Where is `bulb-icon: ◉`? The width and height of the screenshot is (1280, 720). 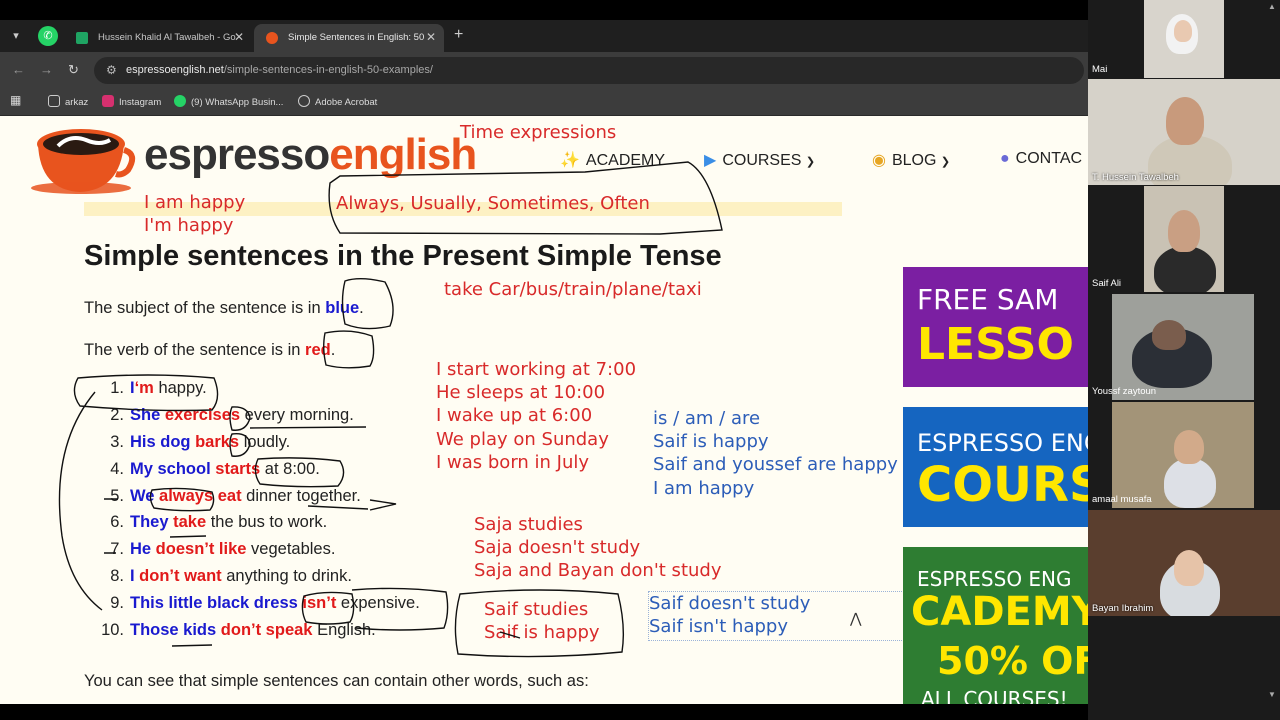 bulb-icon: ◉ is located at coordinates (879, 160).